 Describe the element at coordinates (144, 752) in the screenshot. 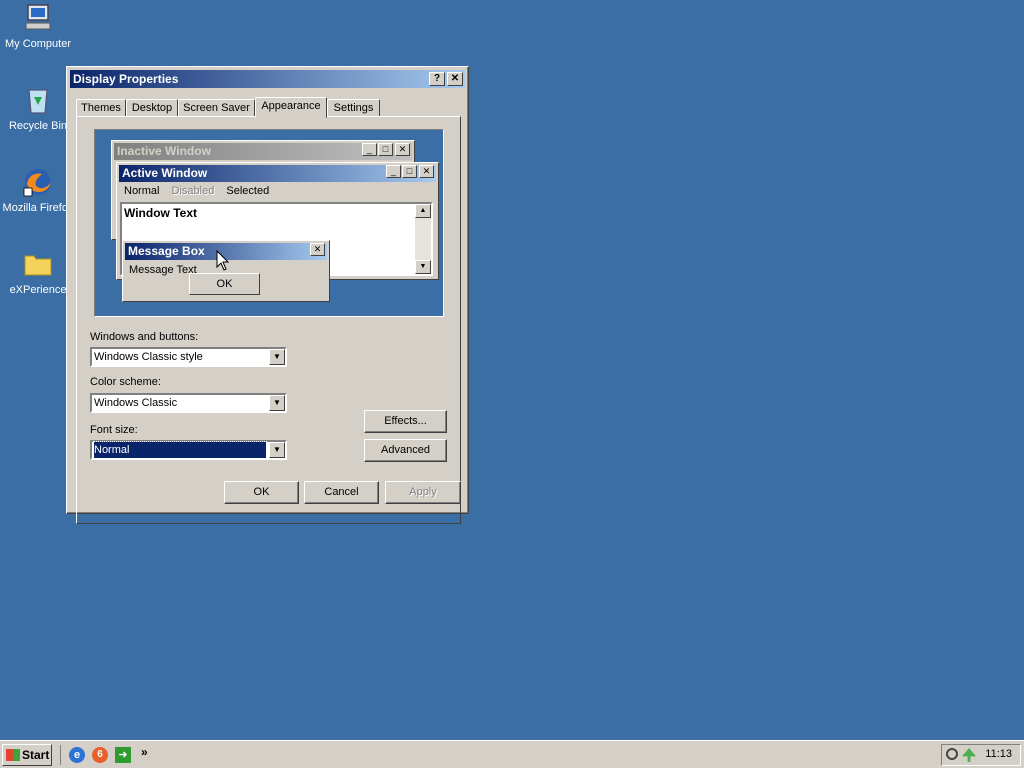

I see `quick-launch-more-button: »` at that location.